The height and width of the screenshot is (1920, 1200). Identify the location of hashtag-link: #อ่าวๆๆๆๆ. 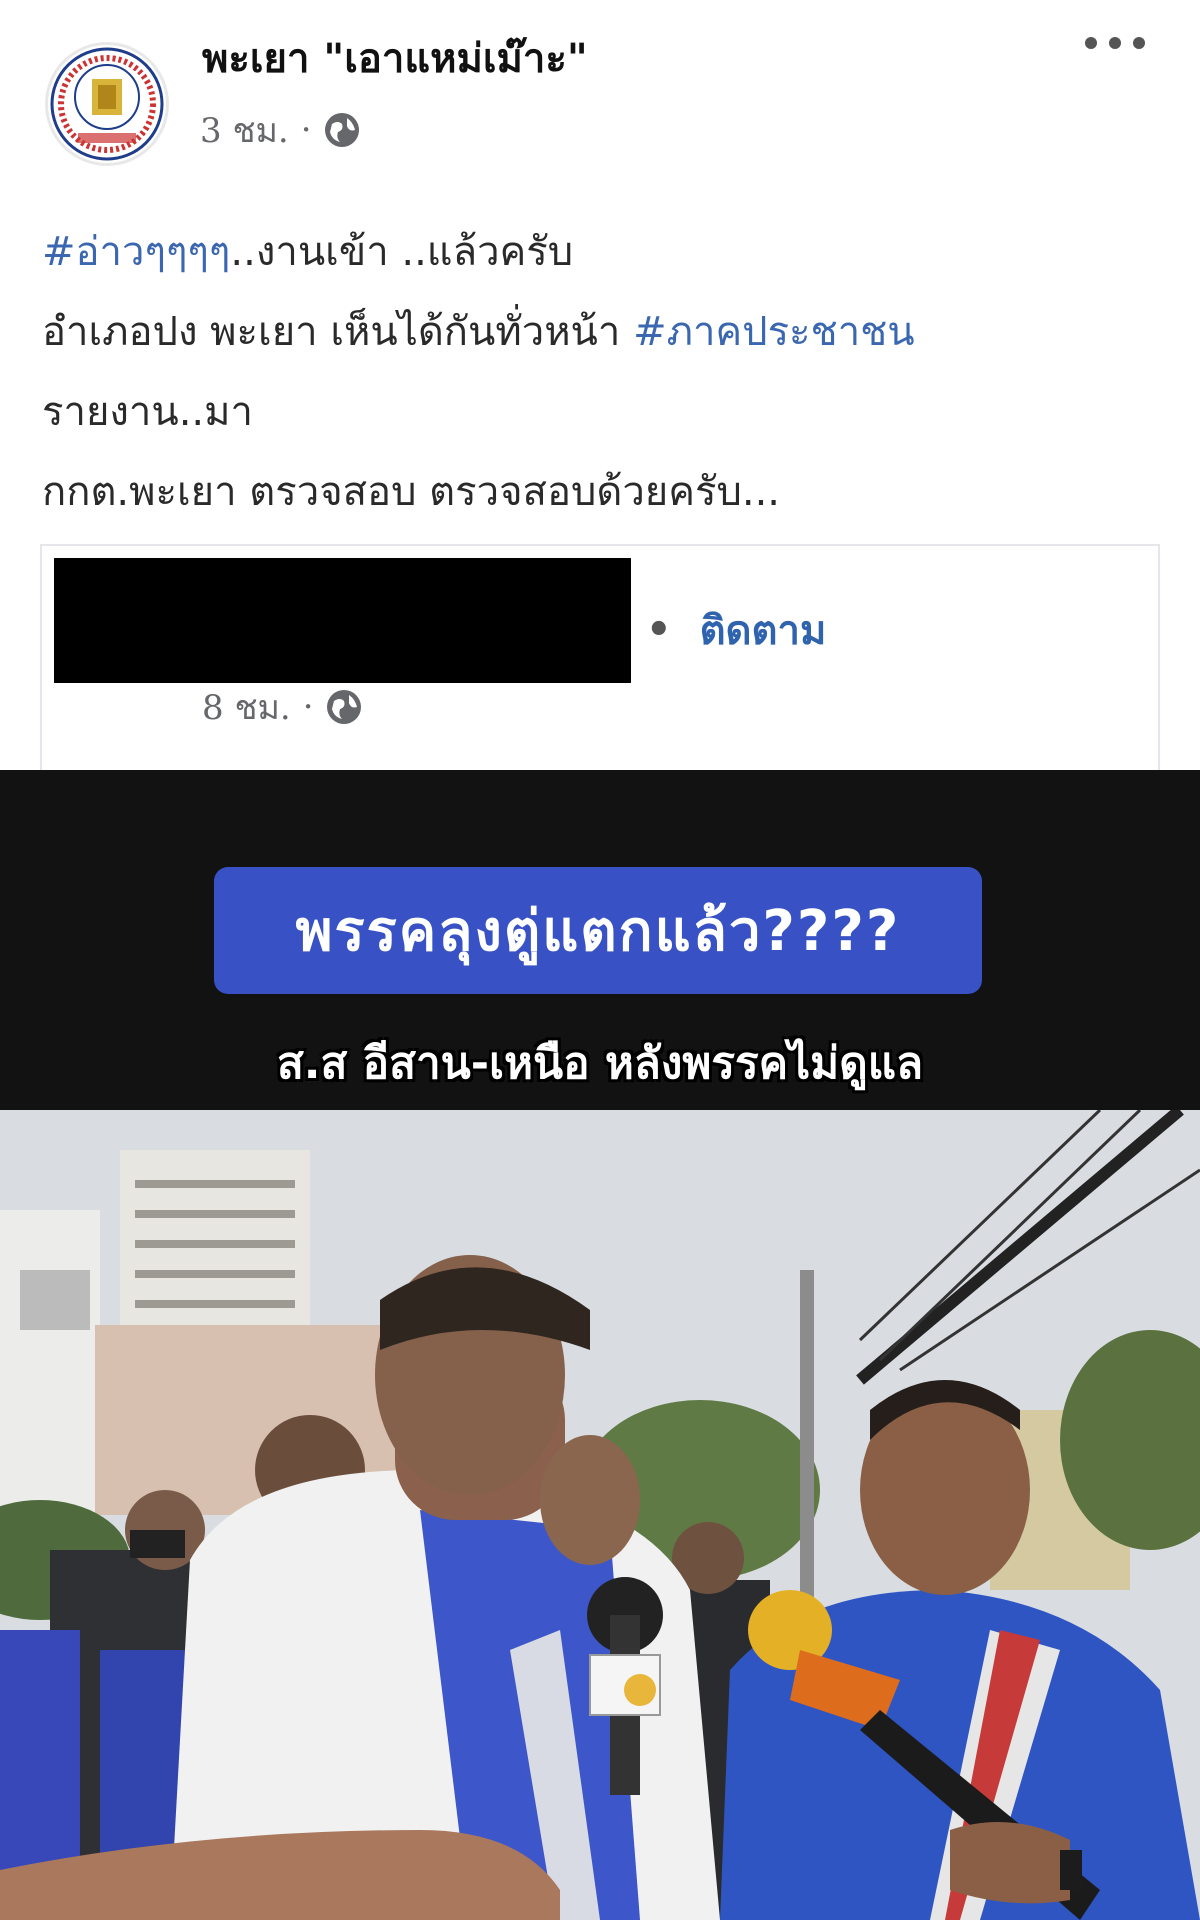
(136, 252).